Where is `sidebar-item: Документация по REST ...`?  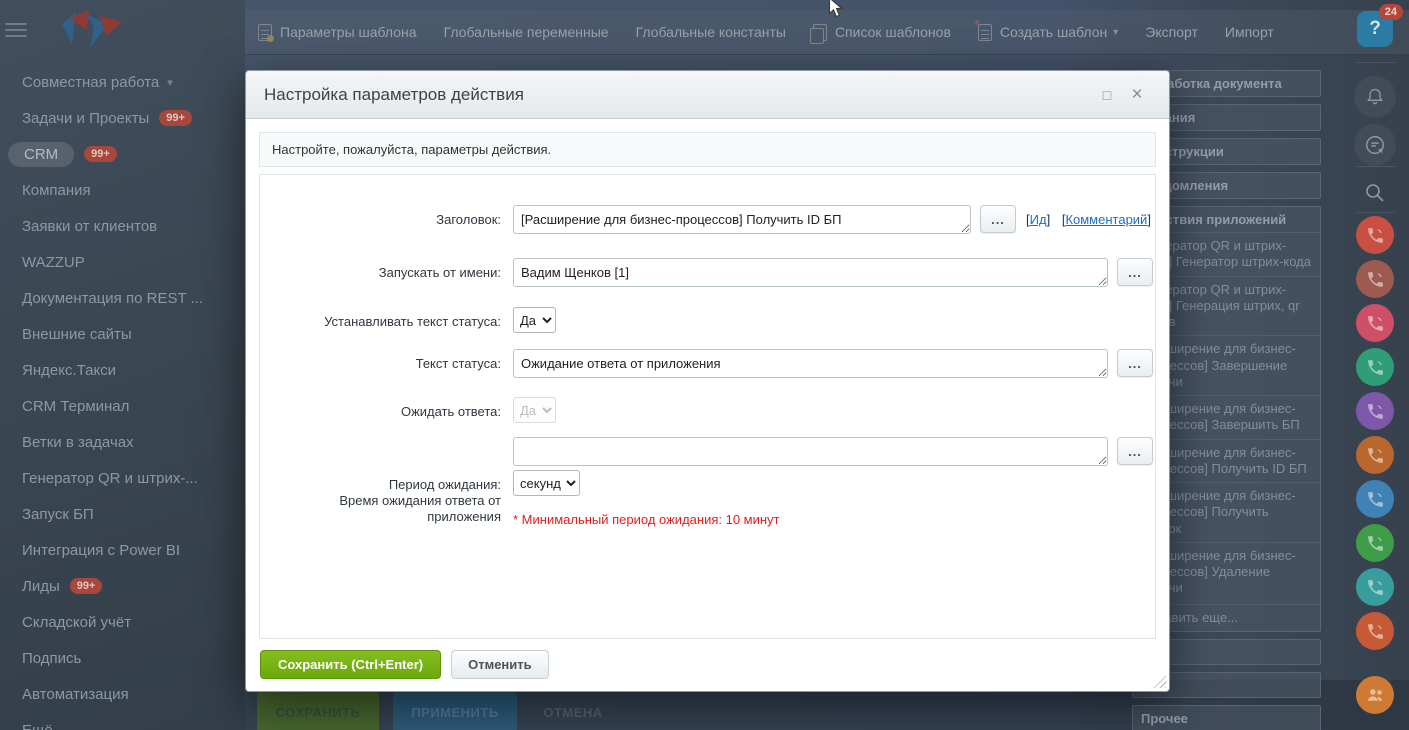
sidebar-item: Документация по REST ... is located at coordinates (129, 298).